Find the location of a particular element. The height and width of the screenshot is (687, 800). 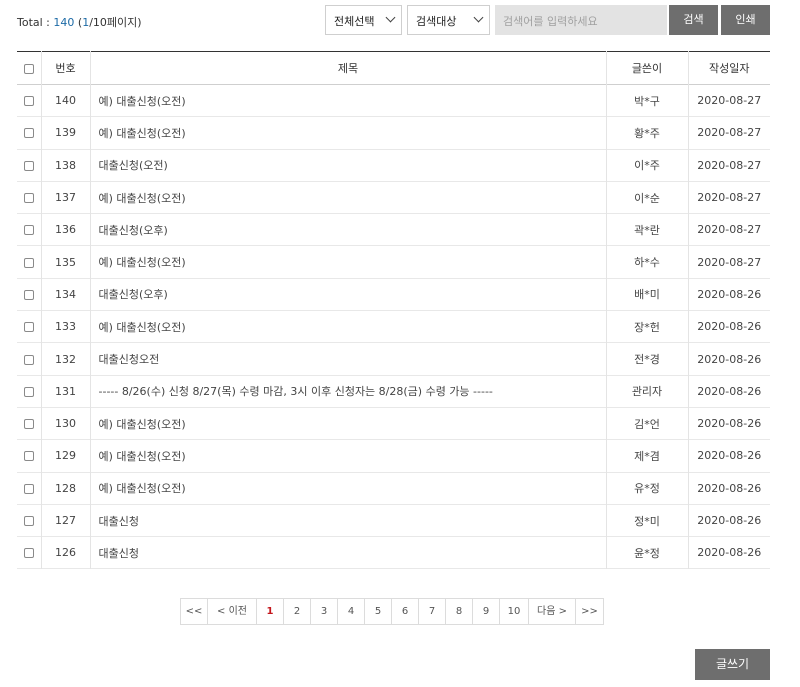

table-row: 130 예) 대출신청(오전) 김*언 2020-08-26 is located at coordinates (393, 423).